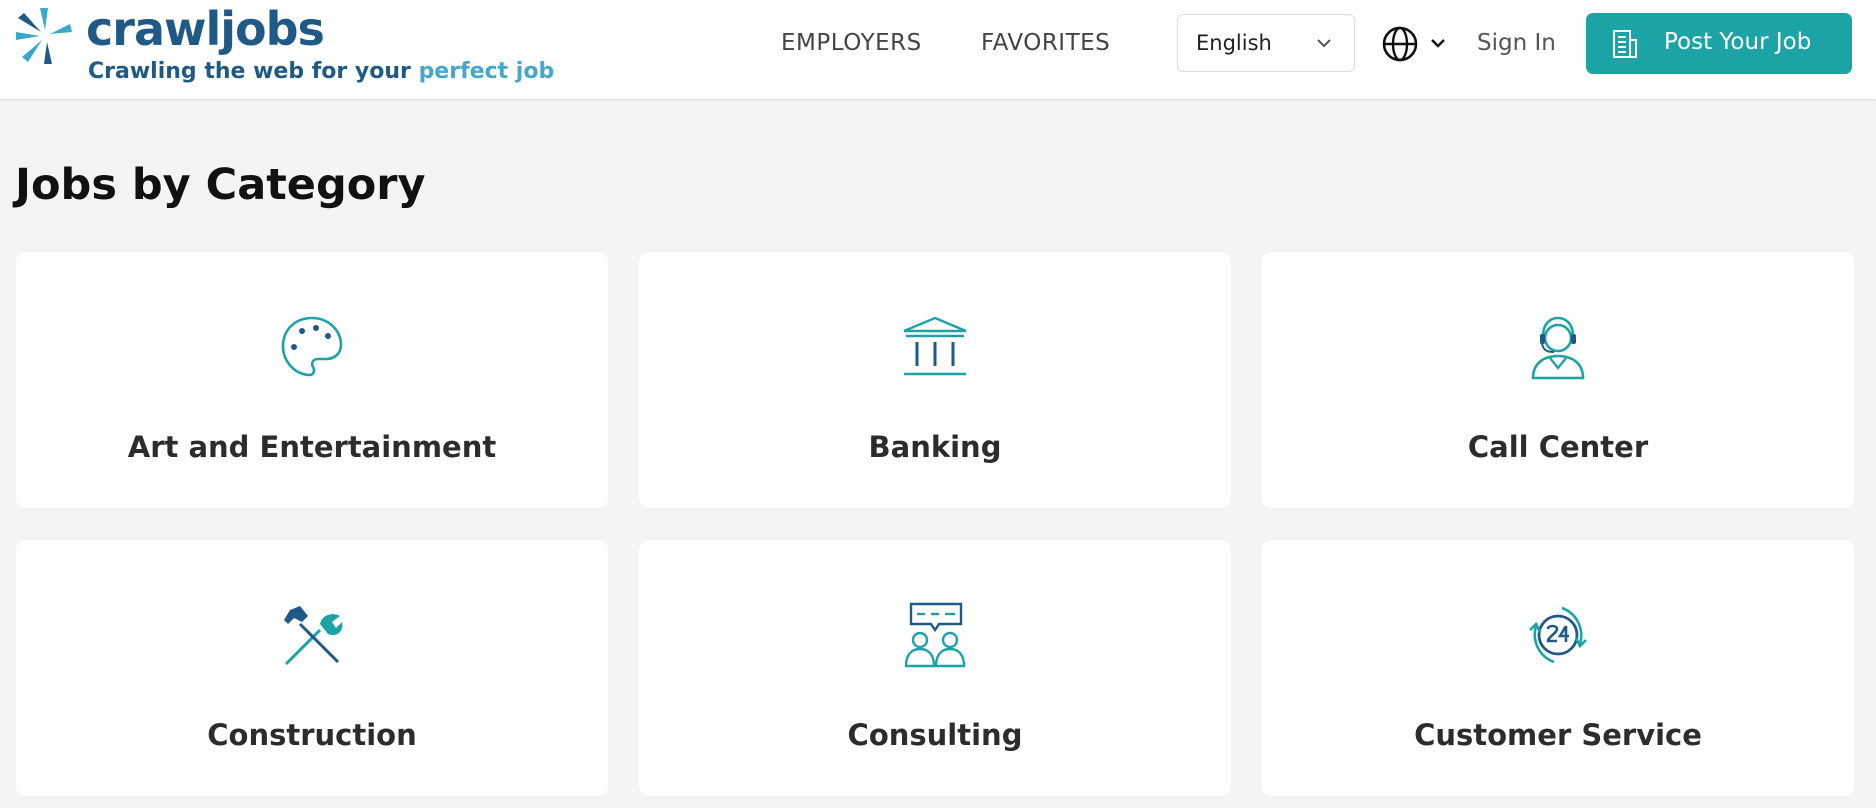 The image size is (1876, 808). Describe the element at coordinates (312, 346) in the screenshot. I see `palette-icon` at that location.